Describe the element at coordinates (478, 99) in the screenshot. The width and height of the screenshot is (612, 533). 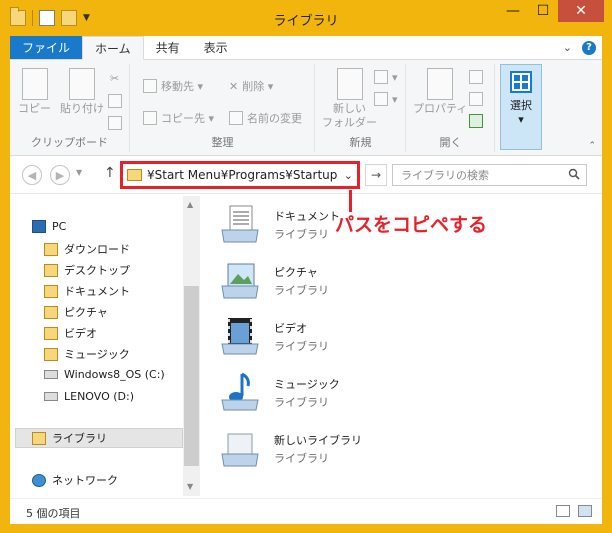
I see `edit-icon` at that location.